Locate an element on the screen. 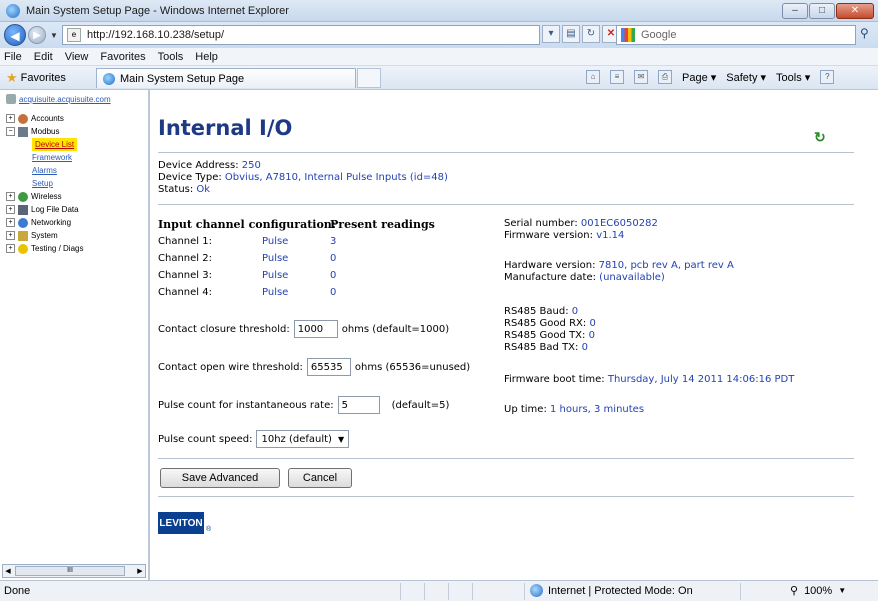 This screenshot has height=601, width=878. tree-item-device-list: Device List is located at coordinates (44, 144).